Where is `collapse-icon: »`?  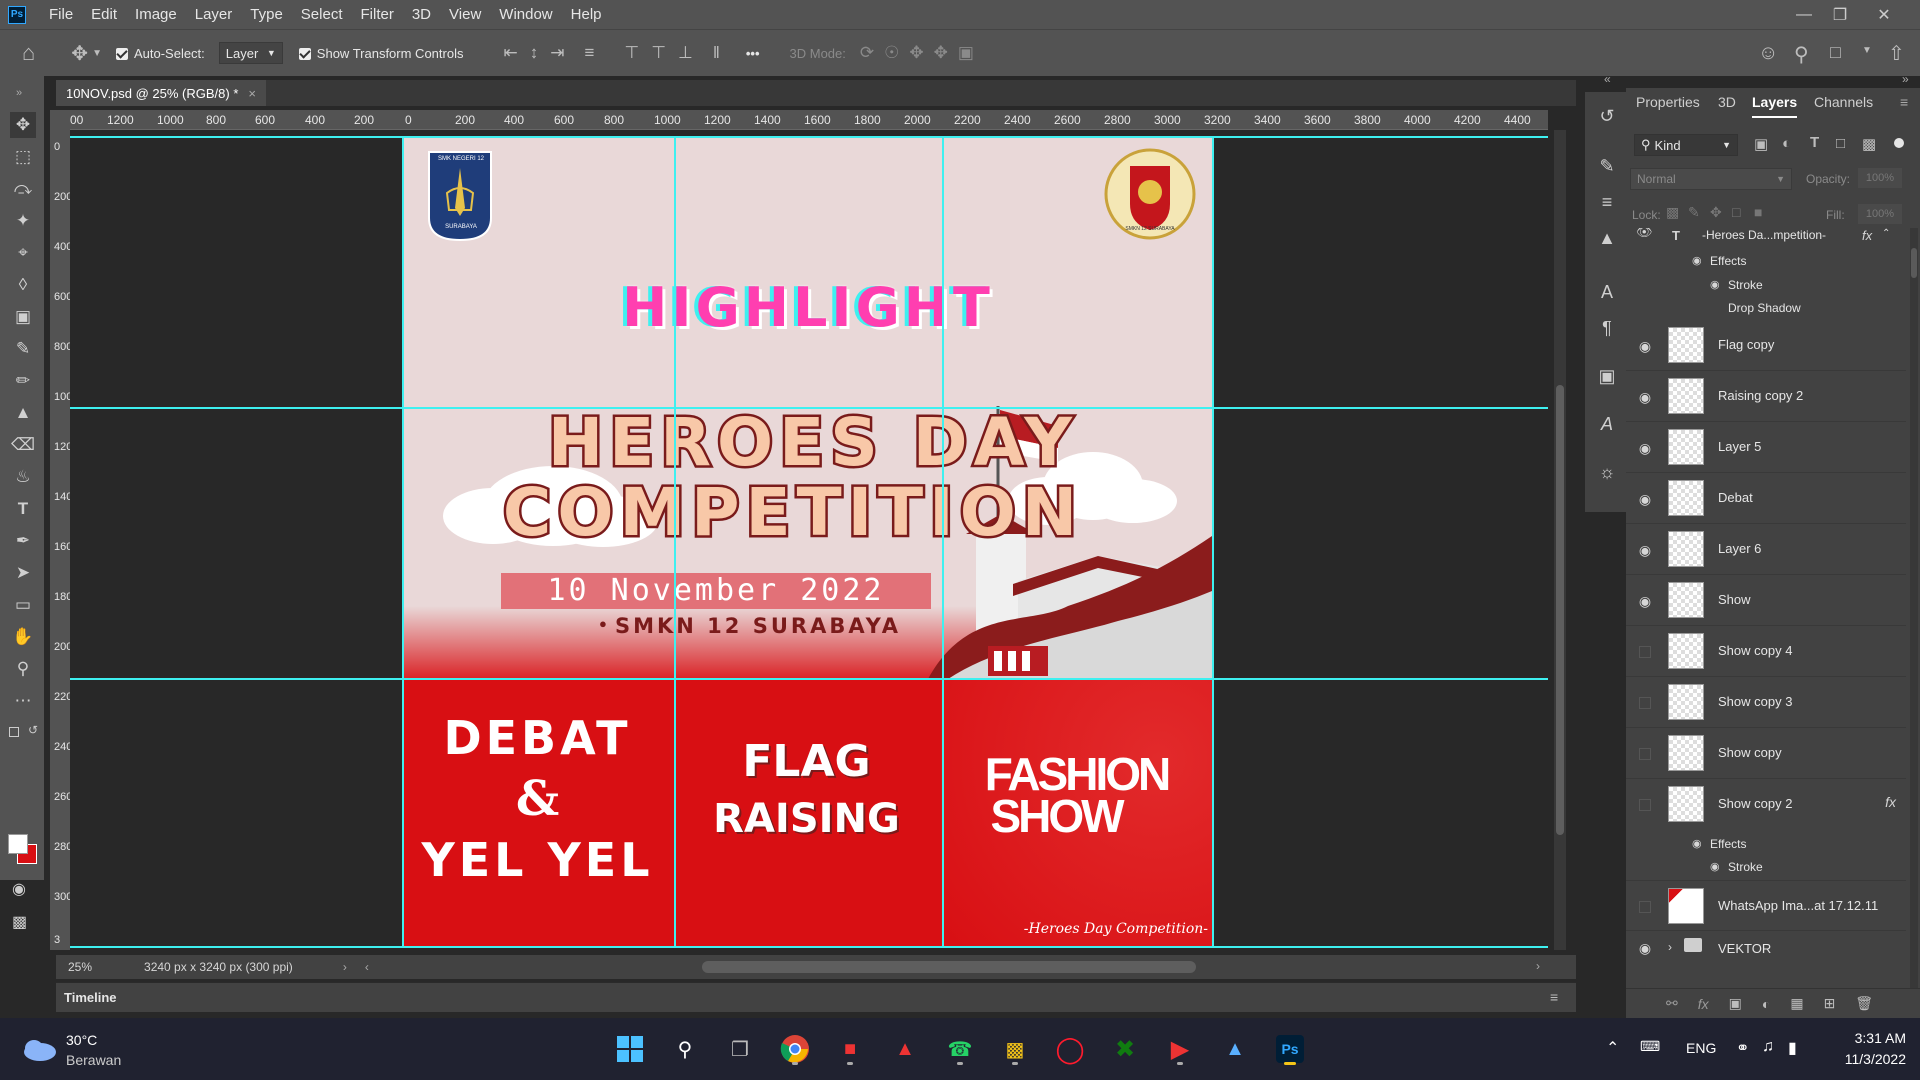
collapse-icon: » is located at coordinates (19, 93).